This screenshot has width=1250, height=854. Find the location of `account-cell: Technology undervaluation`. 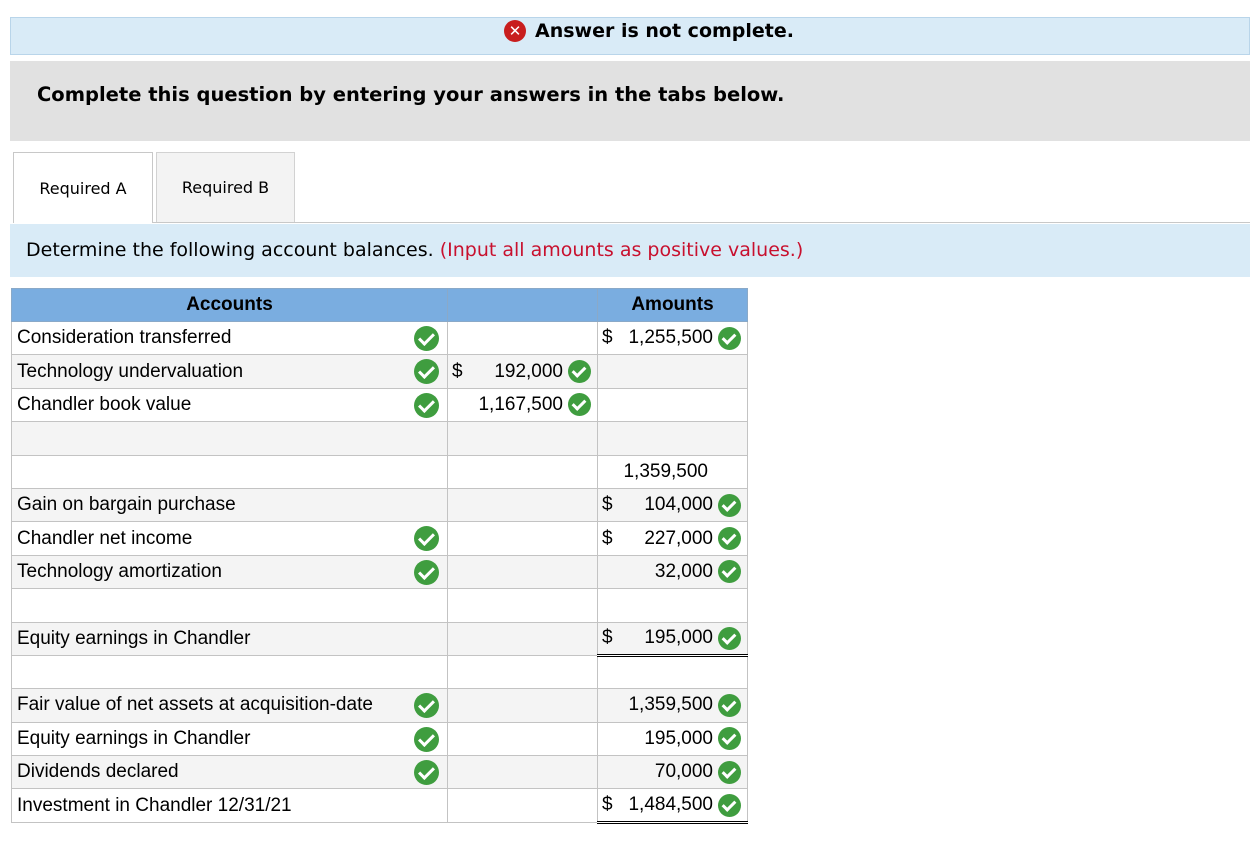

account-cell: Technology undervaluation is located at coordinates (229, 371).